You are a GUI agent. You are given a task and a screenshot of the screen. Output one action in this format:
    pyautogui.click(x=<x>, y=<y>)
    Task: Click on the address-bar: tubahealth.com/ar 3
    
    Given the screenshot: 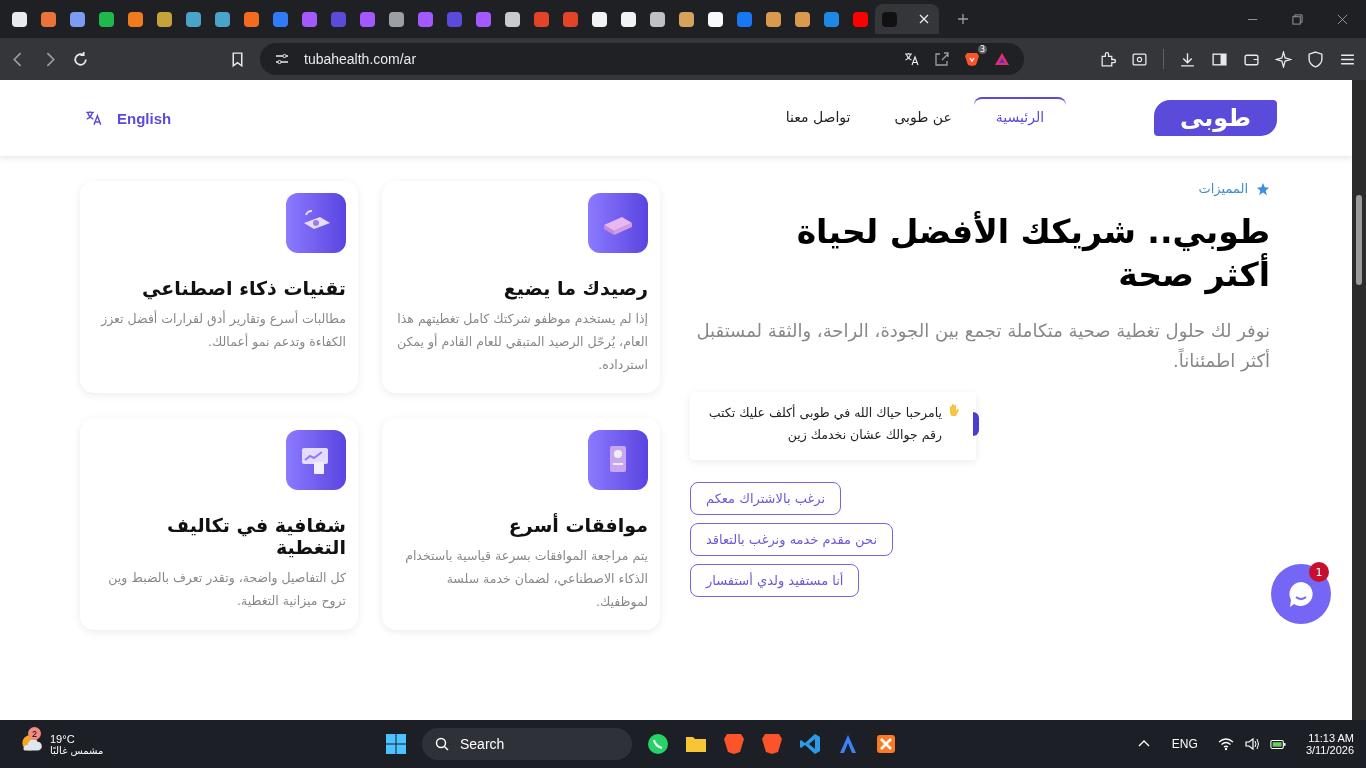 What is the action you would take?
    pyautogui.click(x=642, y=59)
    